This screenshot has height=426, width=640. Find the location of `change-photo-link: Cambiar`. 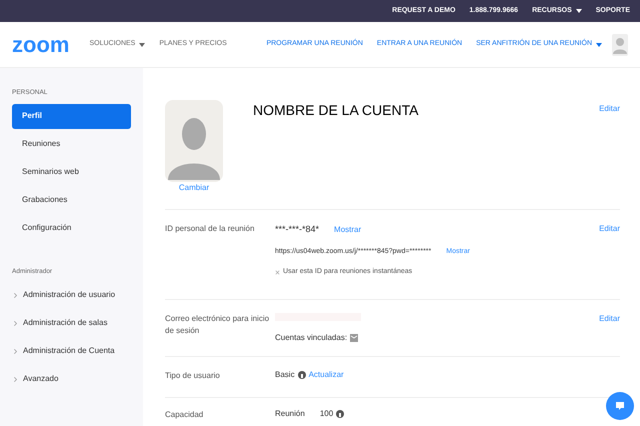

change-photo-link: Cambiar is located at coordinates (194, 188).